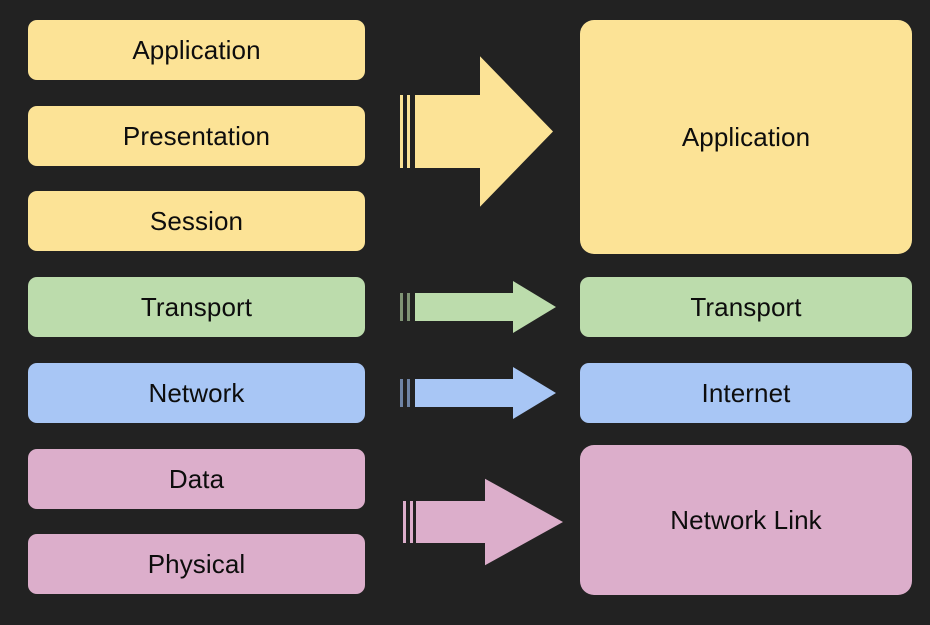 Image resolution: width=930 pixels, height=625 pixels. What do you see at coordinates (196, 564) in the screenshot?
I see `layer-box-physical: Physical` at bounding box center [196, 564].